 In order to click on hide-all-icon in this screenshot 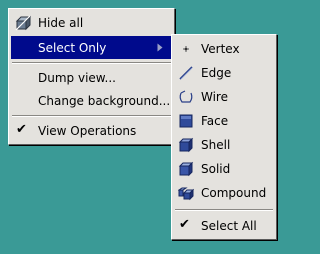, I will do `click(23, 23)`.